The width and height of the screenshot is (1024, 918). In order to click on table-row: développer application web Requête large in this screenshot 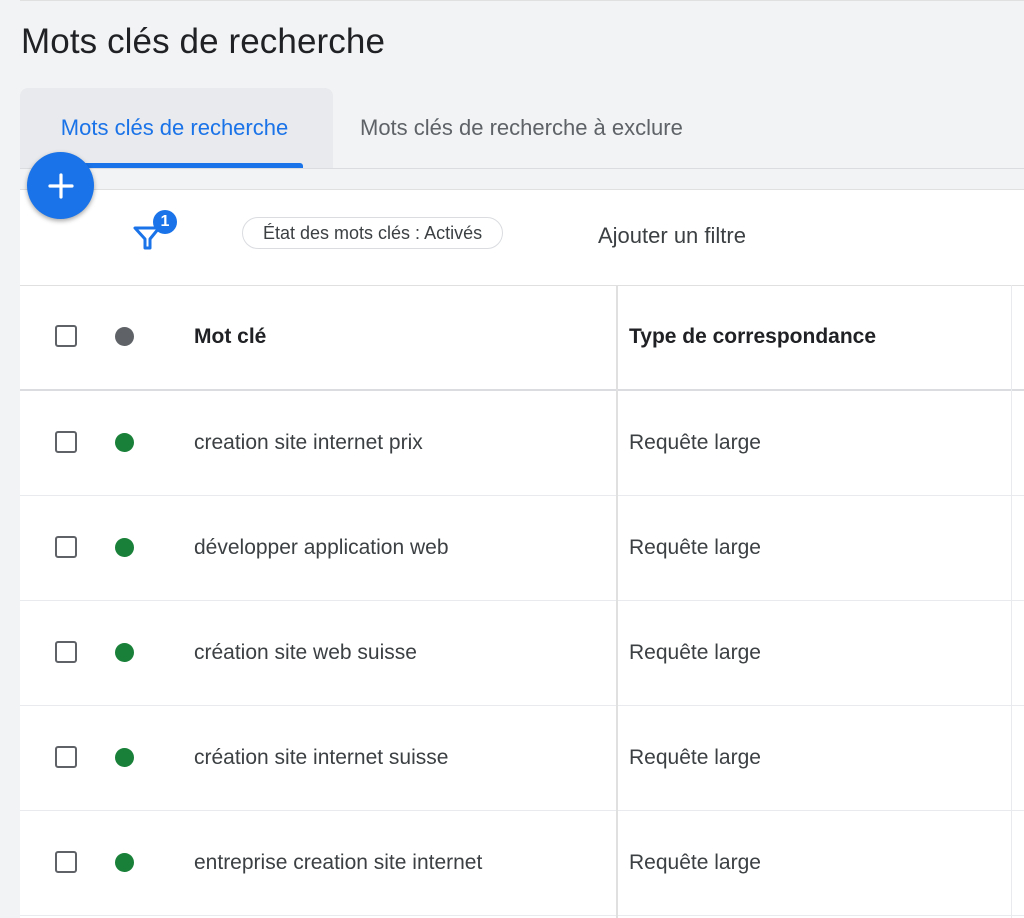, I will do `click(522, 548)`.